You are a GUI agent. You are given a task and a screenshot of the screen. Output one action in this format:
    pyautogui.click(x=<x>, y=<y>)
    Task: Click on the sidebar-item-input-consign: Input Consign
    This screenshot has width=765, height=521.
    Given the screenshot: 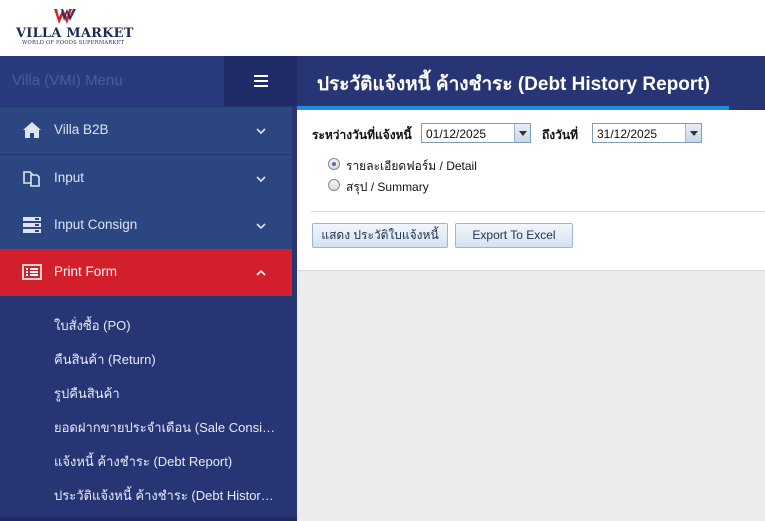 What is the action you would take?
    pyautogui.click(x=146, y=225)
    